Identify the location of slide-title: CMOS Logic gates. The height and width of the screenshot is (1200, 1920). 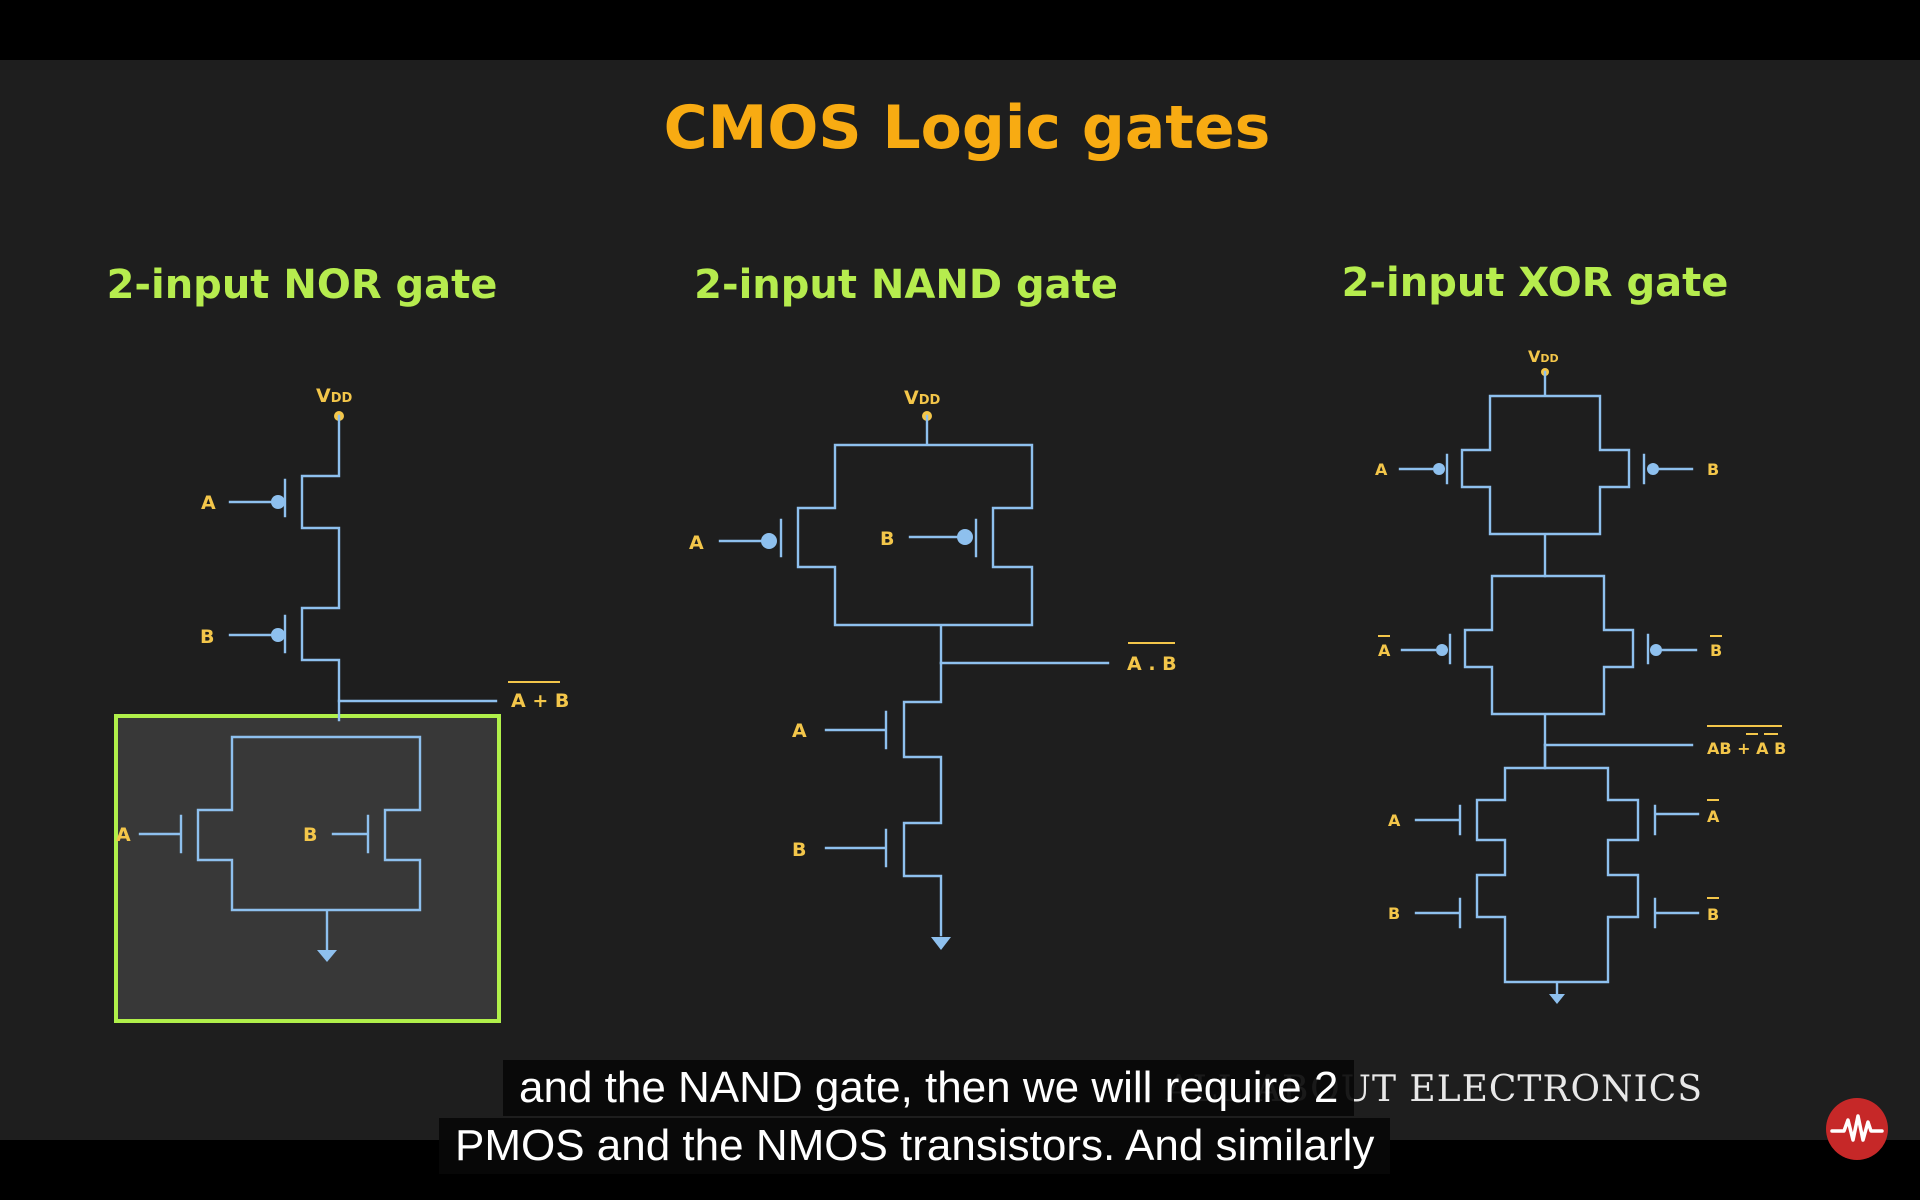
(967, 128).